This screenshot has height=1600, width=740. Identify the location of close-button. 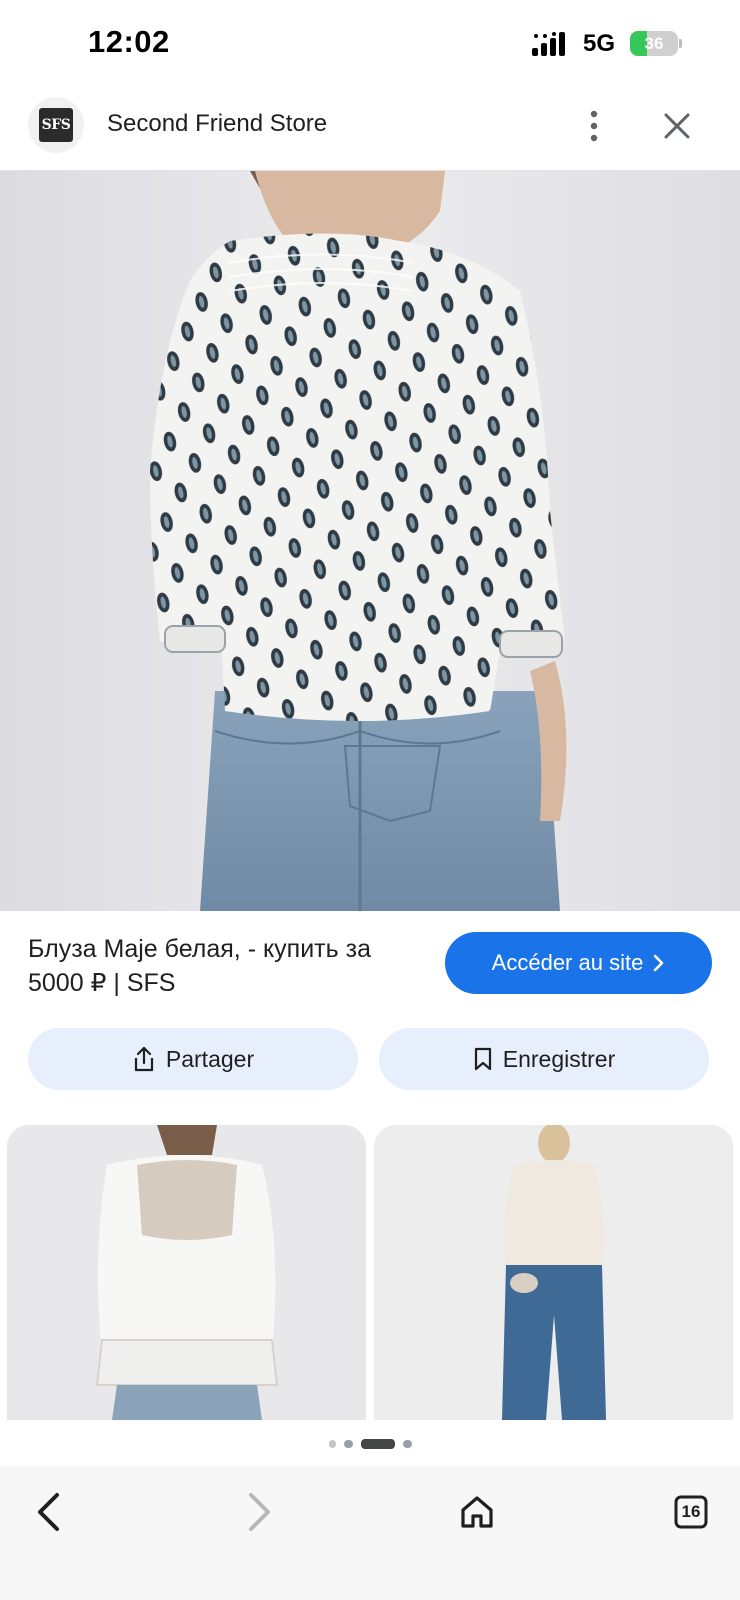
(677, 126).